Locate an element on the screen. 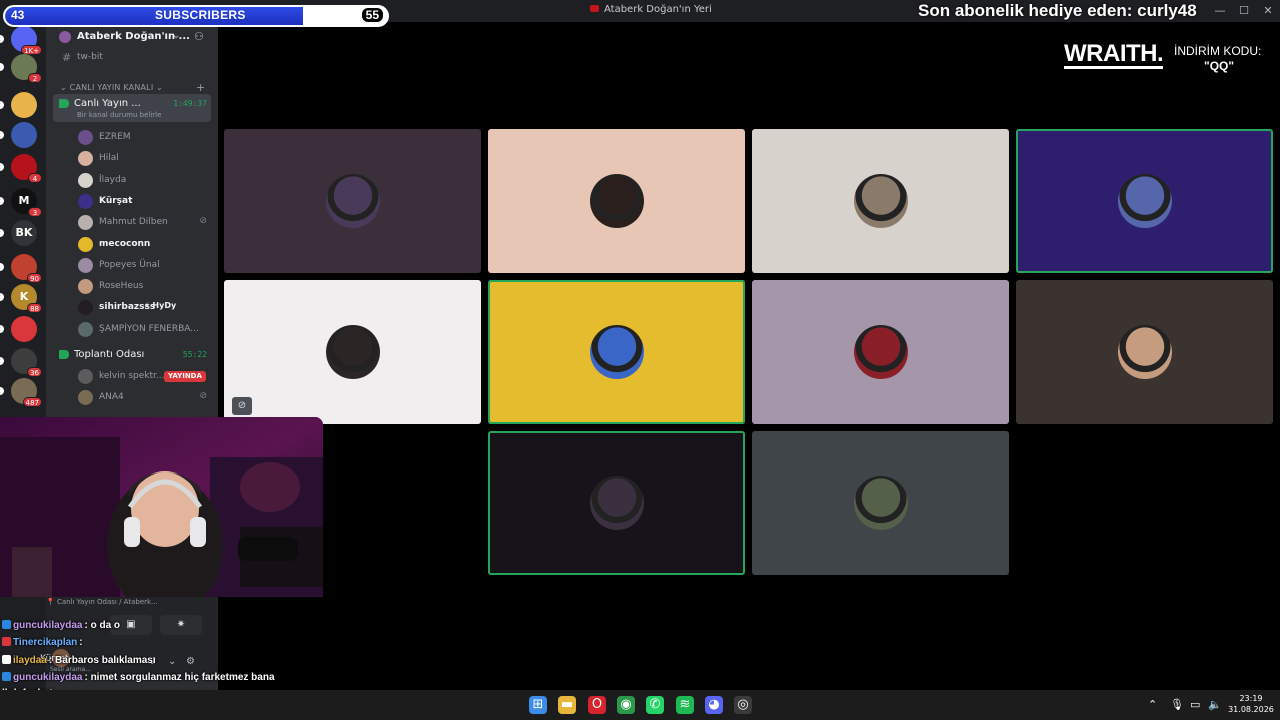  server-icon: 487 is located at coordinates (21, 392).